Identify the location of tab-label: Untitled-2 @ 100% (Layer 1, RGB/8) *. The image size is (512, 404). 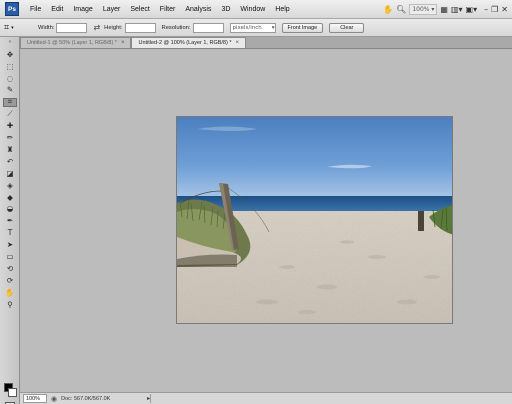
(185, 43).